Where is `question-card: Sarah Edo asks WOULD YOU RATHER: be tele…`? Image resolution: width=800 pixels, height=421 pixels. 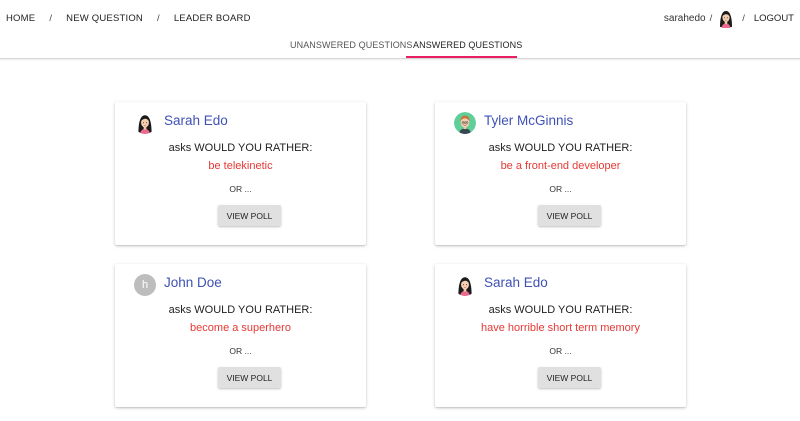 question-card: Sarah Edo asks WOULD YOU RATHER: be tele… is located at coordinates (240, 173).